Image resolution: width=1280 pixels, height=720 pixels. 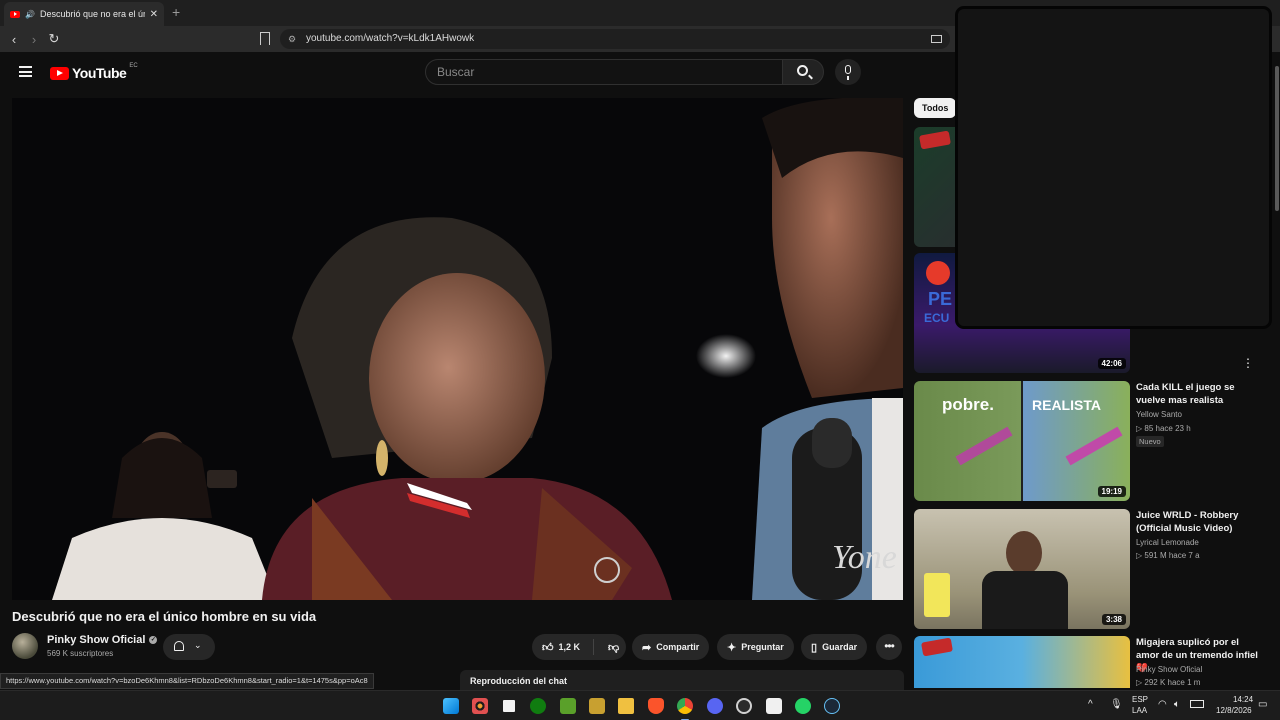 What do you see at coordinates (30, 14) in the screenshot?
I see `speaker-icon: 🔊` at bounding box center [30, 14].